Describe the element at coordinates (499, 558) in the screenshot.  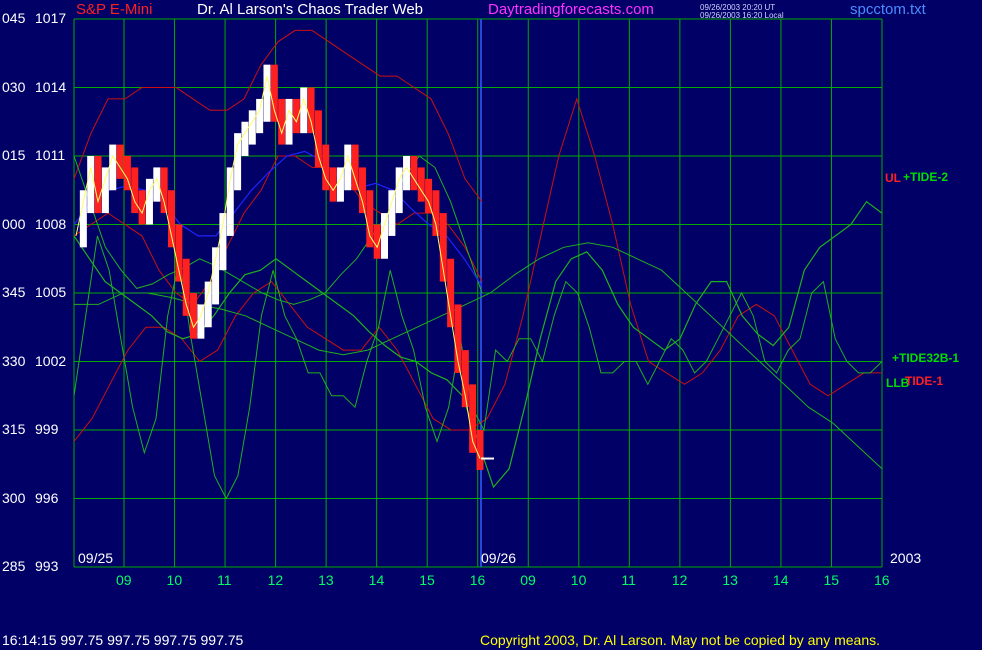
I see `date-label-2: 09/26` at that location.